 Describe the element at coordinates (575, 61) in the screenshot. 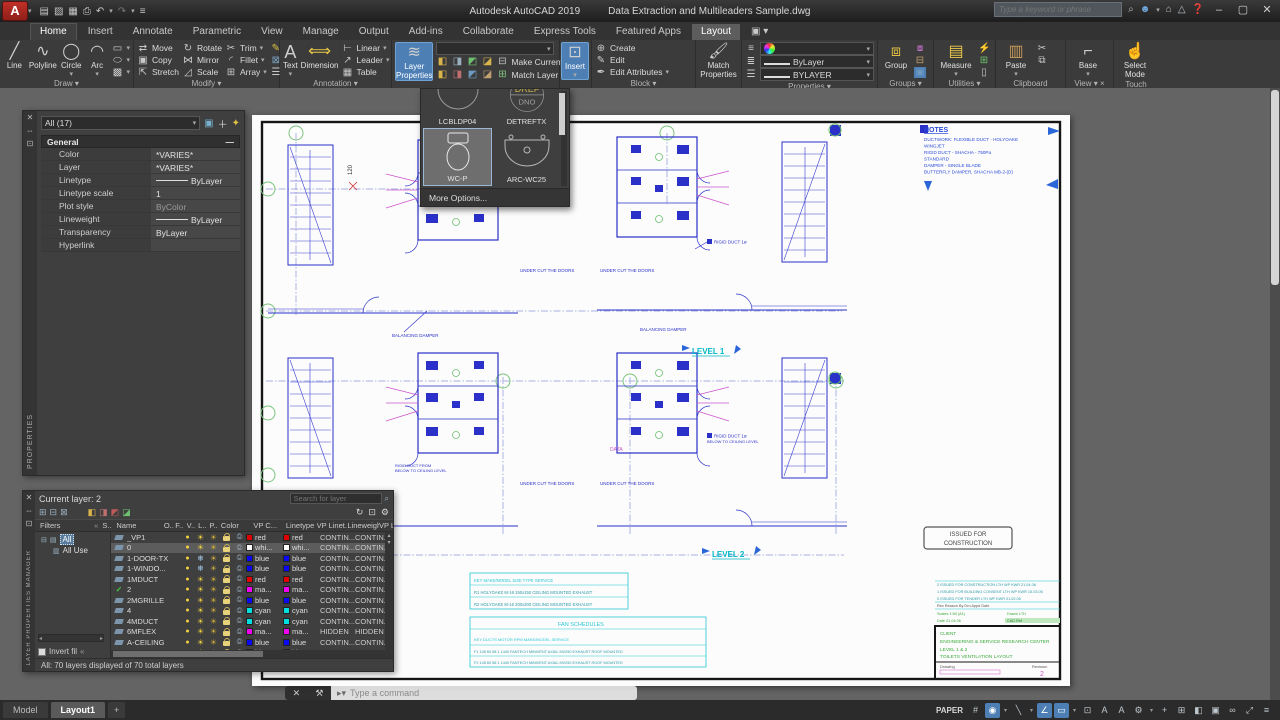

I see `insert-button: ⊡ Insert ▾` at that location.